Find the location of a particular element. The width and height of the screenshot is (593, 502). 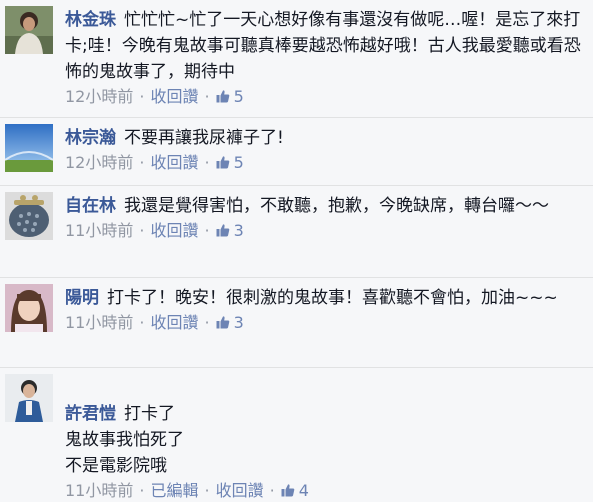

like-count: 4 is located at coordinates (303, 490).